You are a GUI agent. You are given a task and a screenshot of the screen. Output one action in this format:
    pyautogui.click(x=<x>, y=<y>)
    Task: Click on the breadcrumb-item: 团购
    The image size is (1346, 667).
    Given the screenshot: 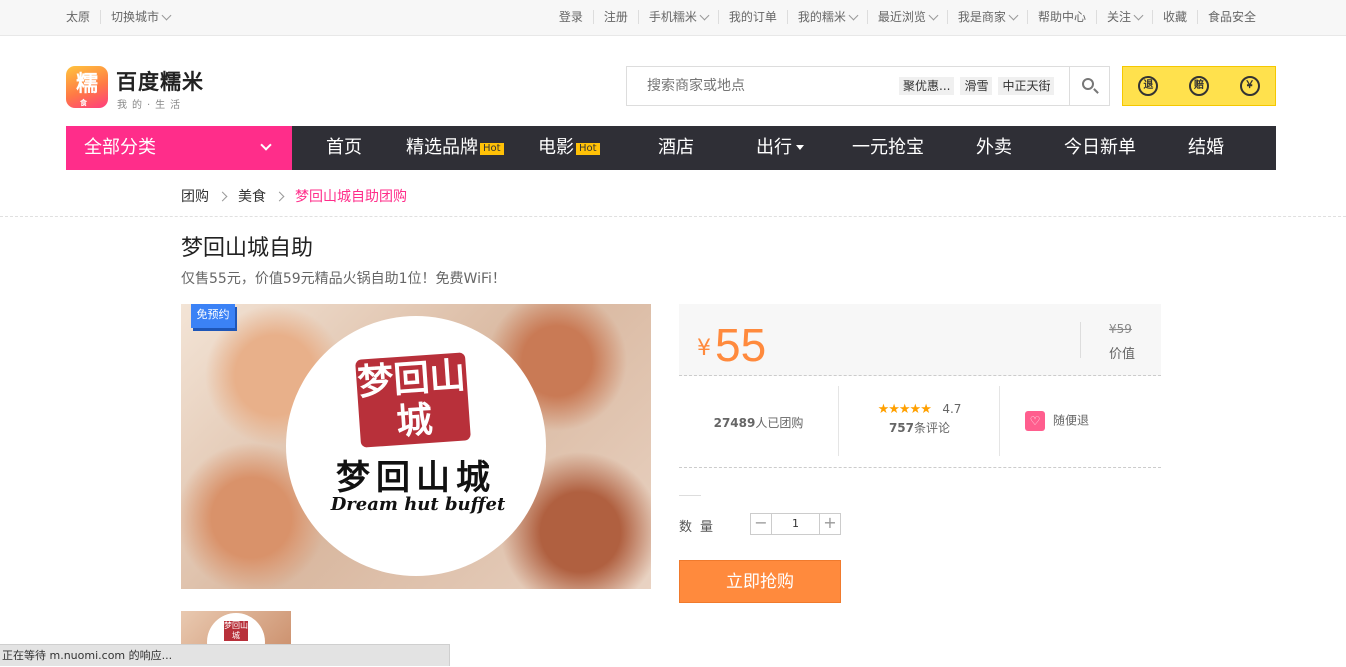 What is the action you would take?
    pyautogui.click(x=195, y=196)
    